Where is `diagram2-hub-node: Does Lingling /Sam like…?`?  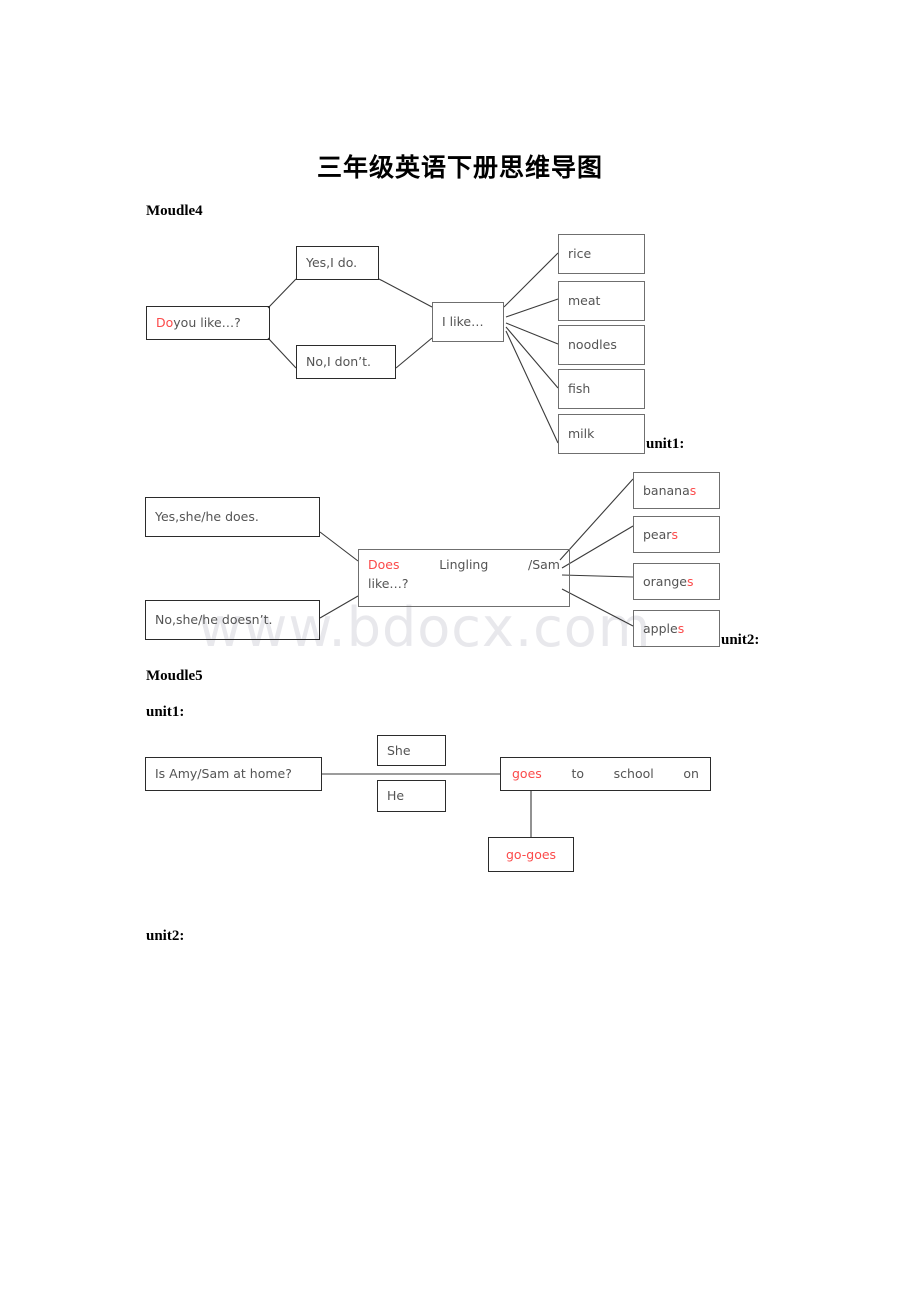 diagram2-hub-node: Does Lingling /Sam like…? is located at coordinates (464, 578).